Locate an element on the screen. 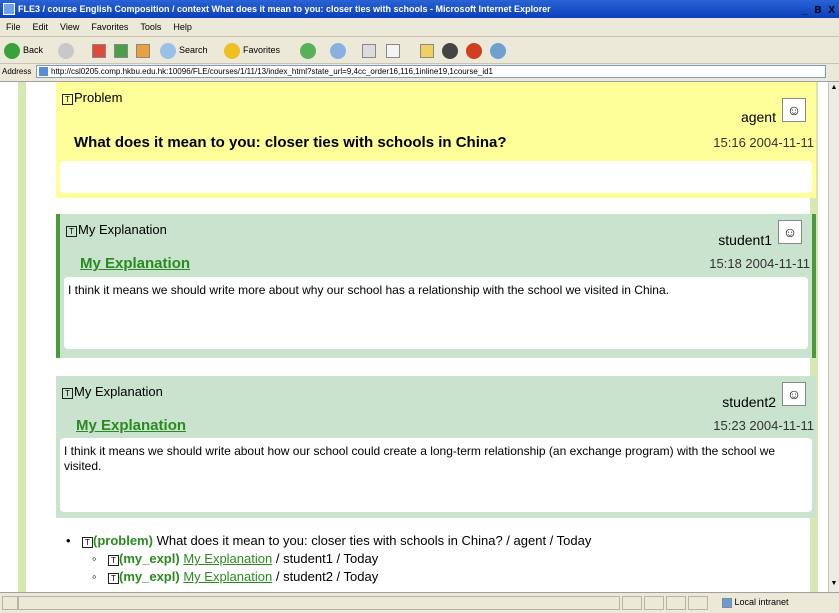 The image size is (839, 613). problem-date: 15:16 2004-11-11 is located at coordinates (763, 142).